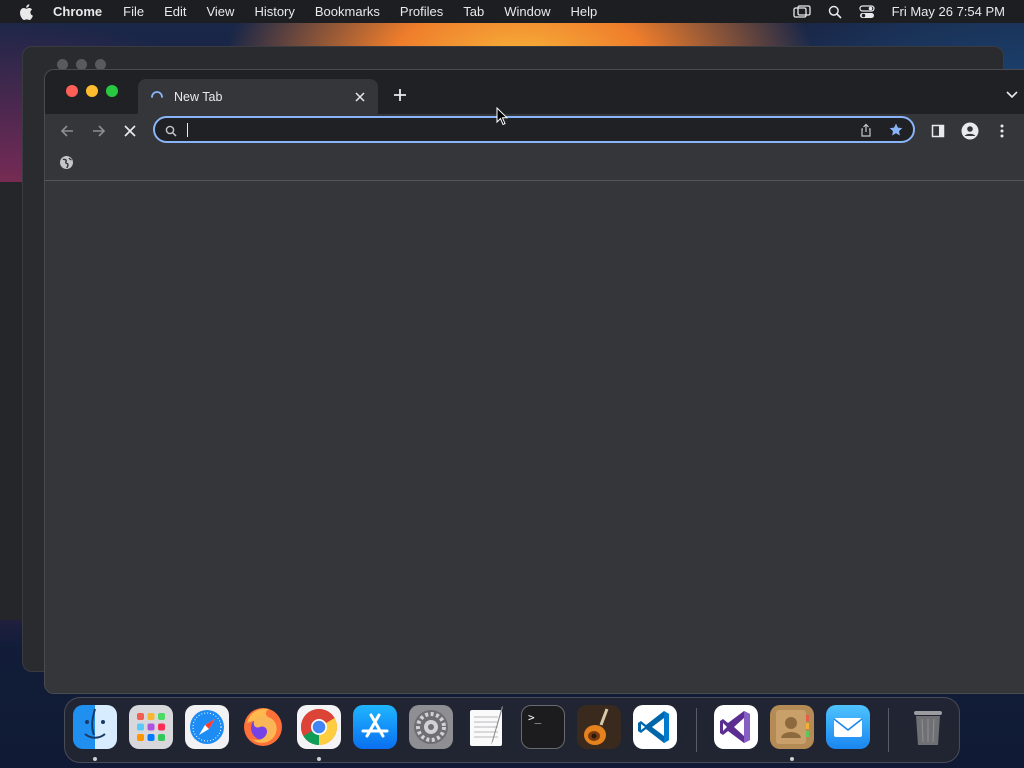  What do you see at coordinates (133, 11) in the screenshot?
I see `menu-file: File` at bounding box center [133, 11].